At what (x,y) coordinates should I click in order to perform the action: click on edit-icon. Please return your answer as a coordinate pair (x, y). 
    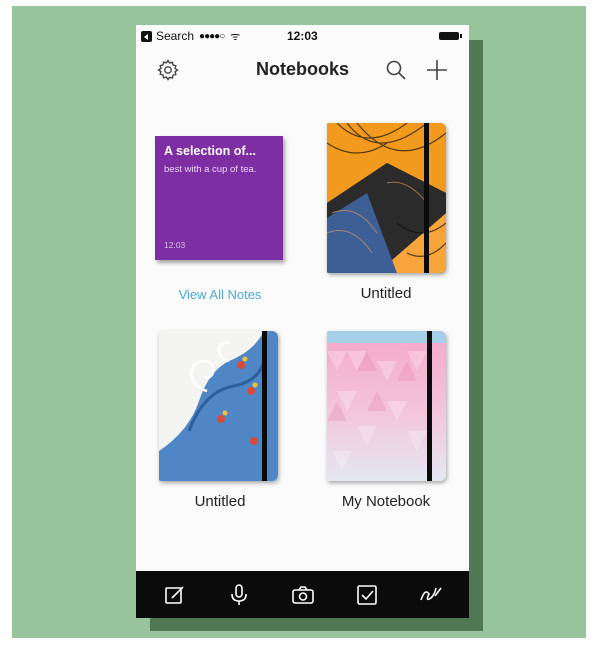
    Looking at the image, I should click on (175, 595).